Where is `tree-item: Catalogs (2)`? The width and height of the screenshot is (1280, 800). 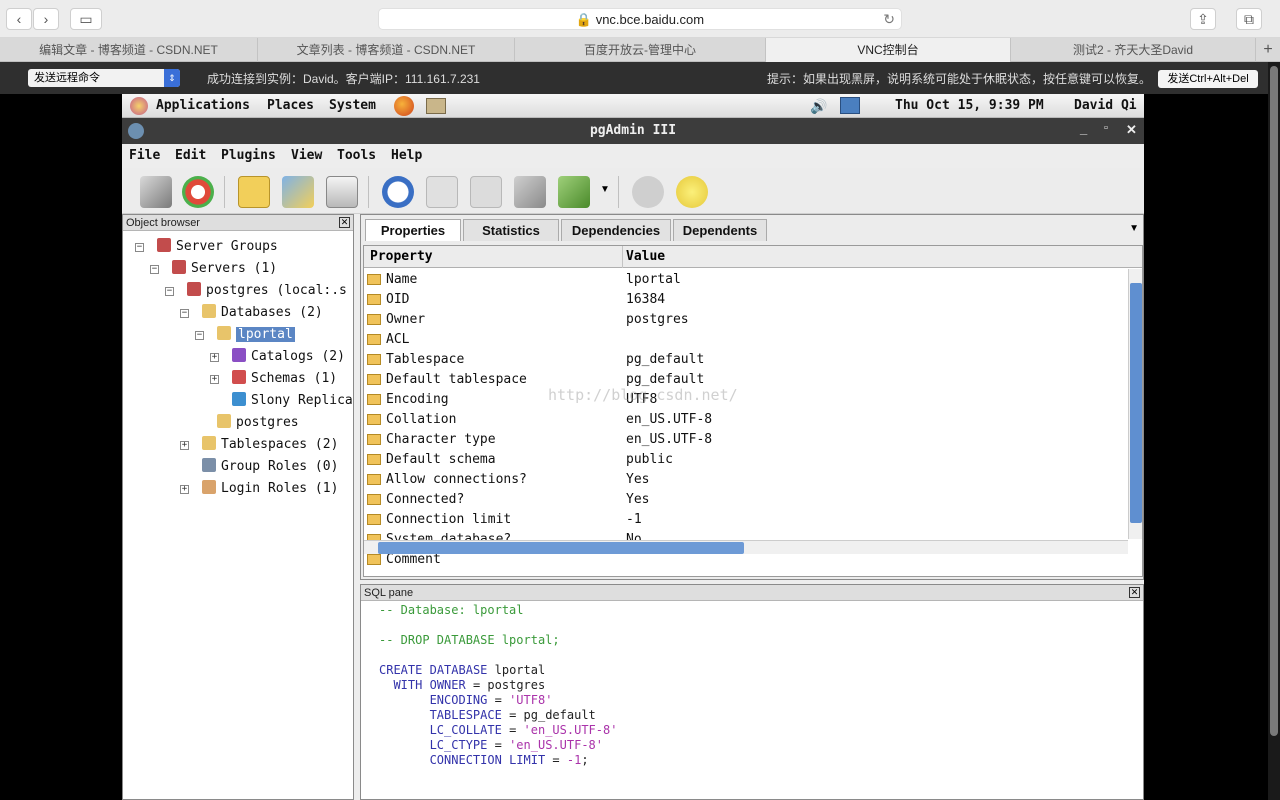
tree-item: Catalogs (2) is located at coordinates (288, 357).